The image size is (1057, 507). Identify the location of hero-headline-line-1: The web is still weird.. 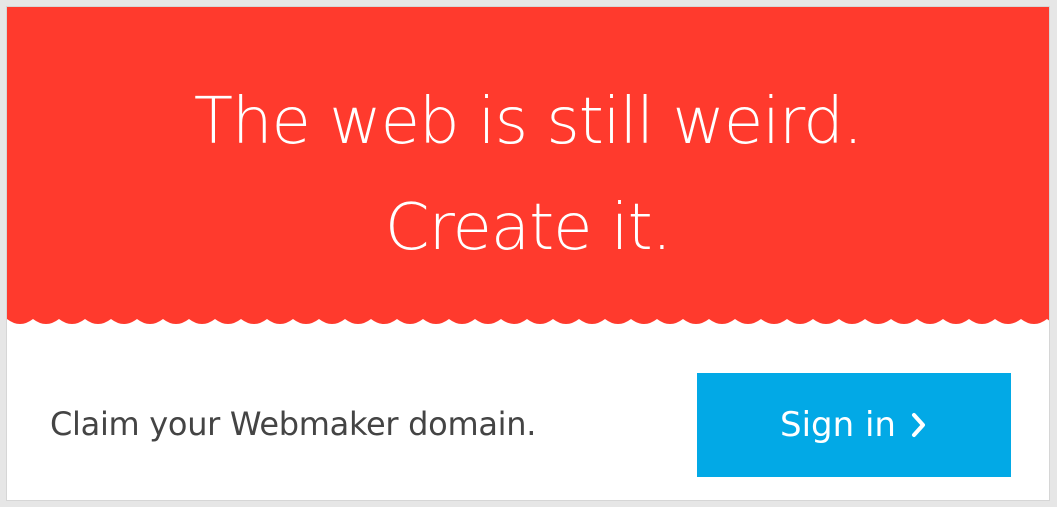
(528, 122).